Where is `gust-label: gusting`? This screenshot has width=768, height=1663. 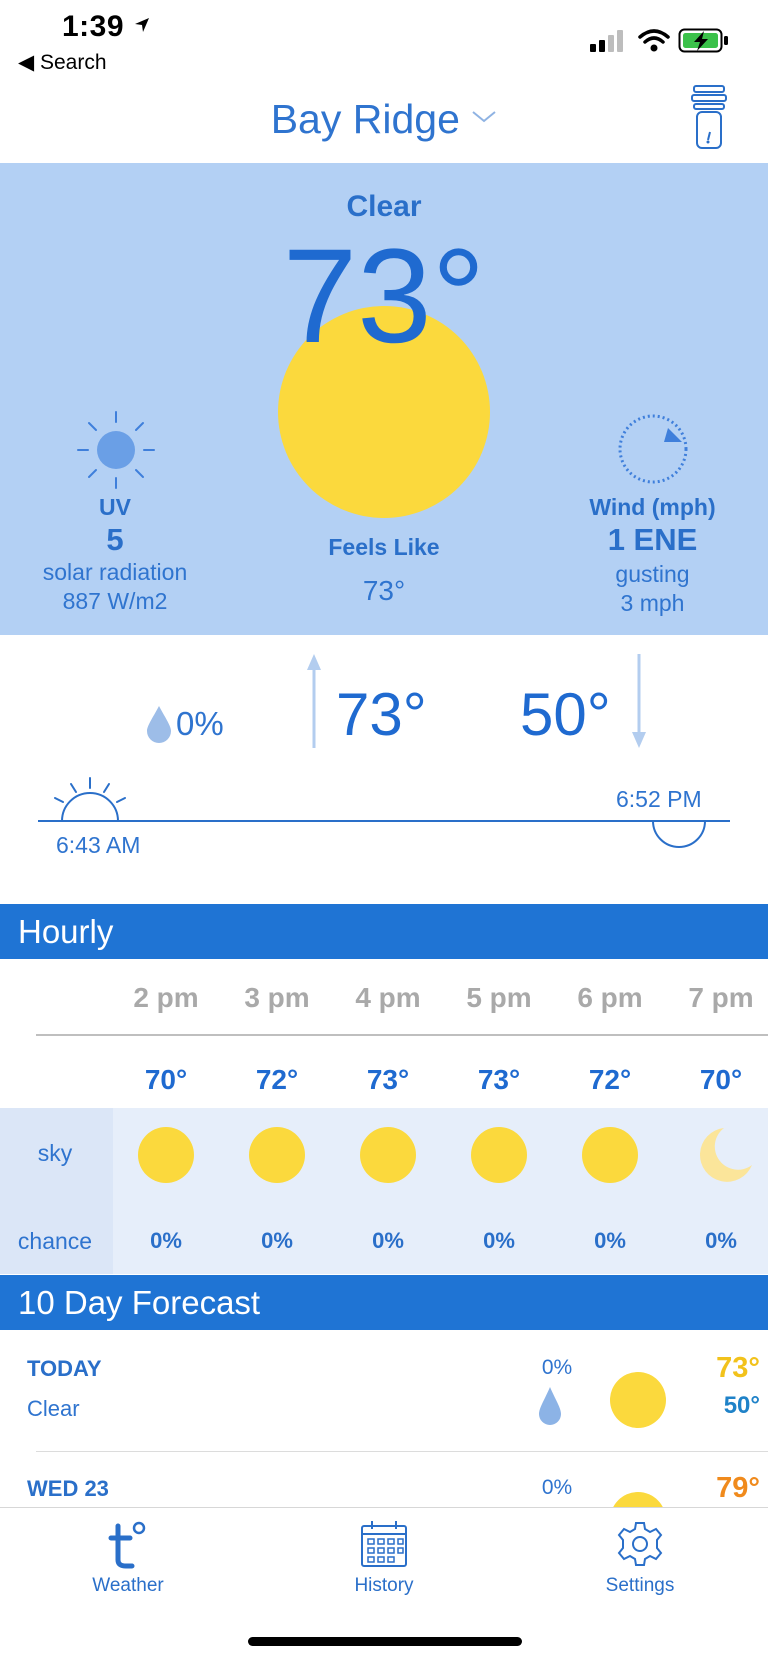
gust-label: gusting is located at coordinates (652, 574).